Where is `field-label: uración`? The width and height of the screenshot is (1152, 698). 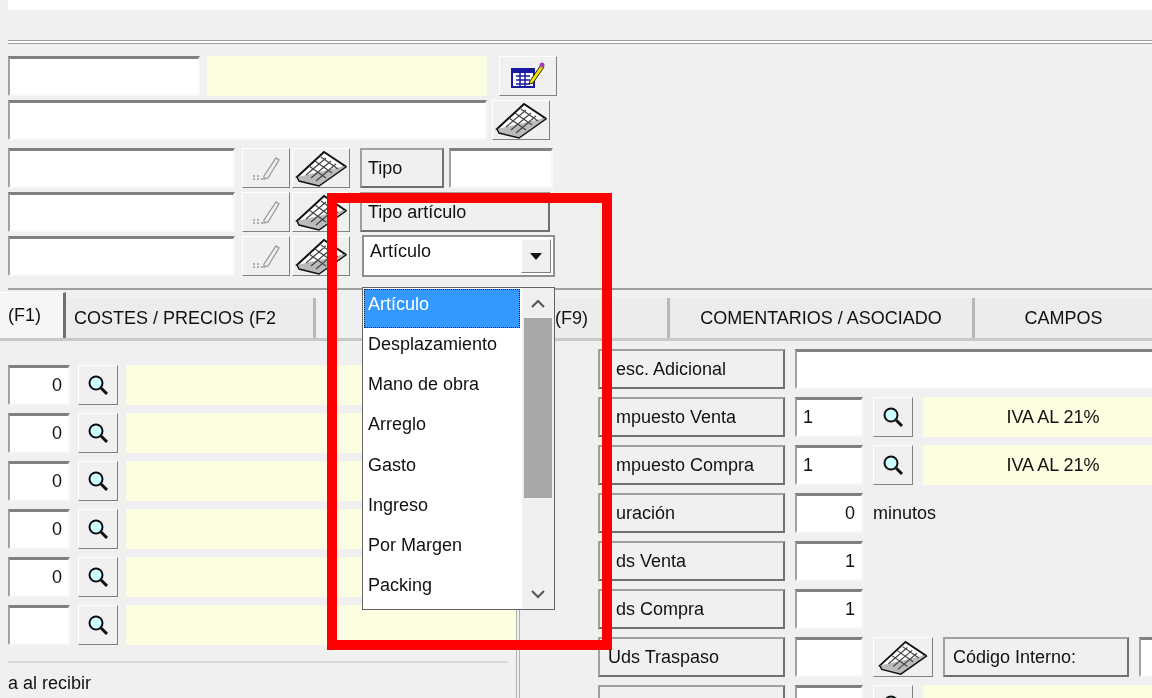
field-label: uración is located at coordinates (691, 513).